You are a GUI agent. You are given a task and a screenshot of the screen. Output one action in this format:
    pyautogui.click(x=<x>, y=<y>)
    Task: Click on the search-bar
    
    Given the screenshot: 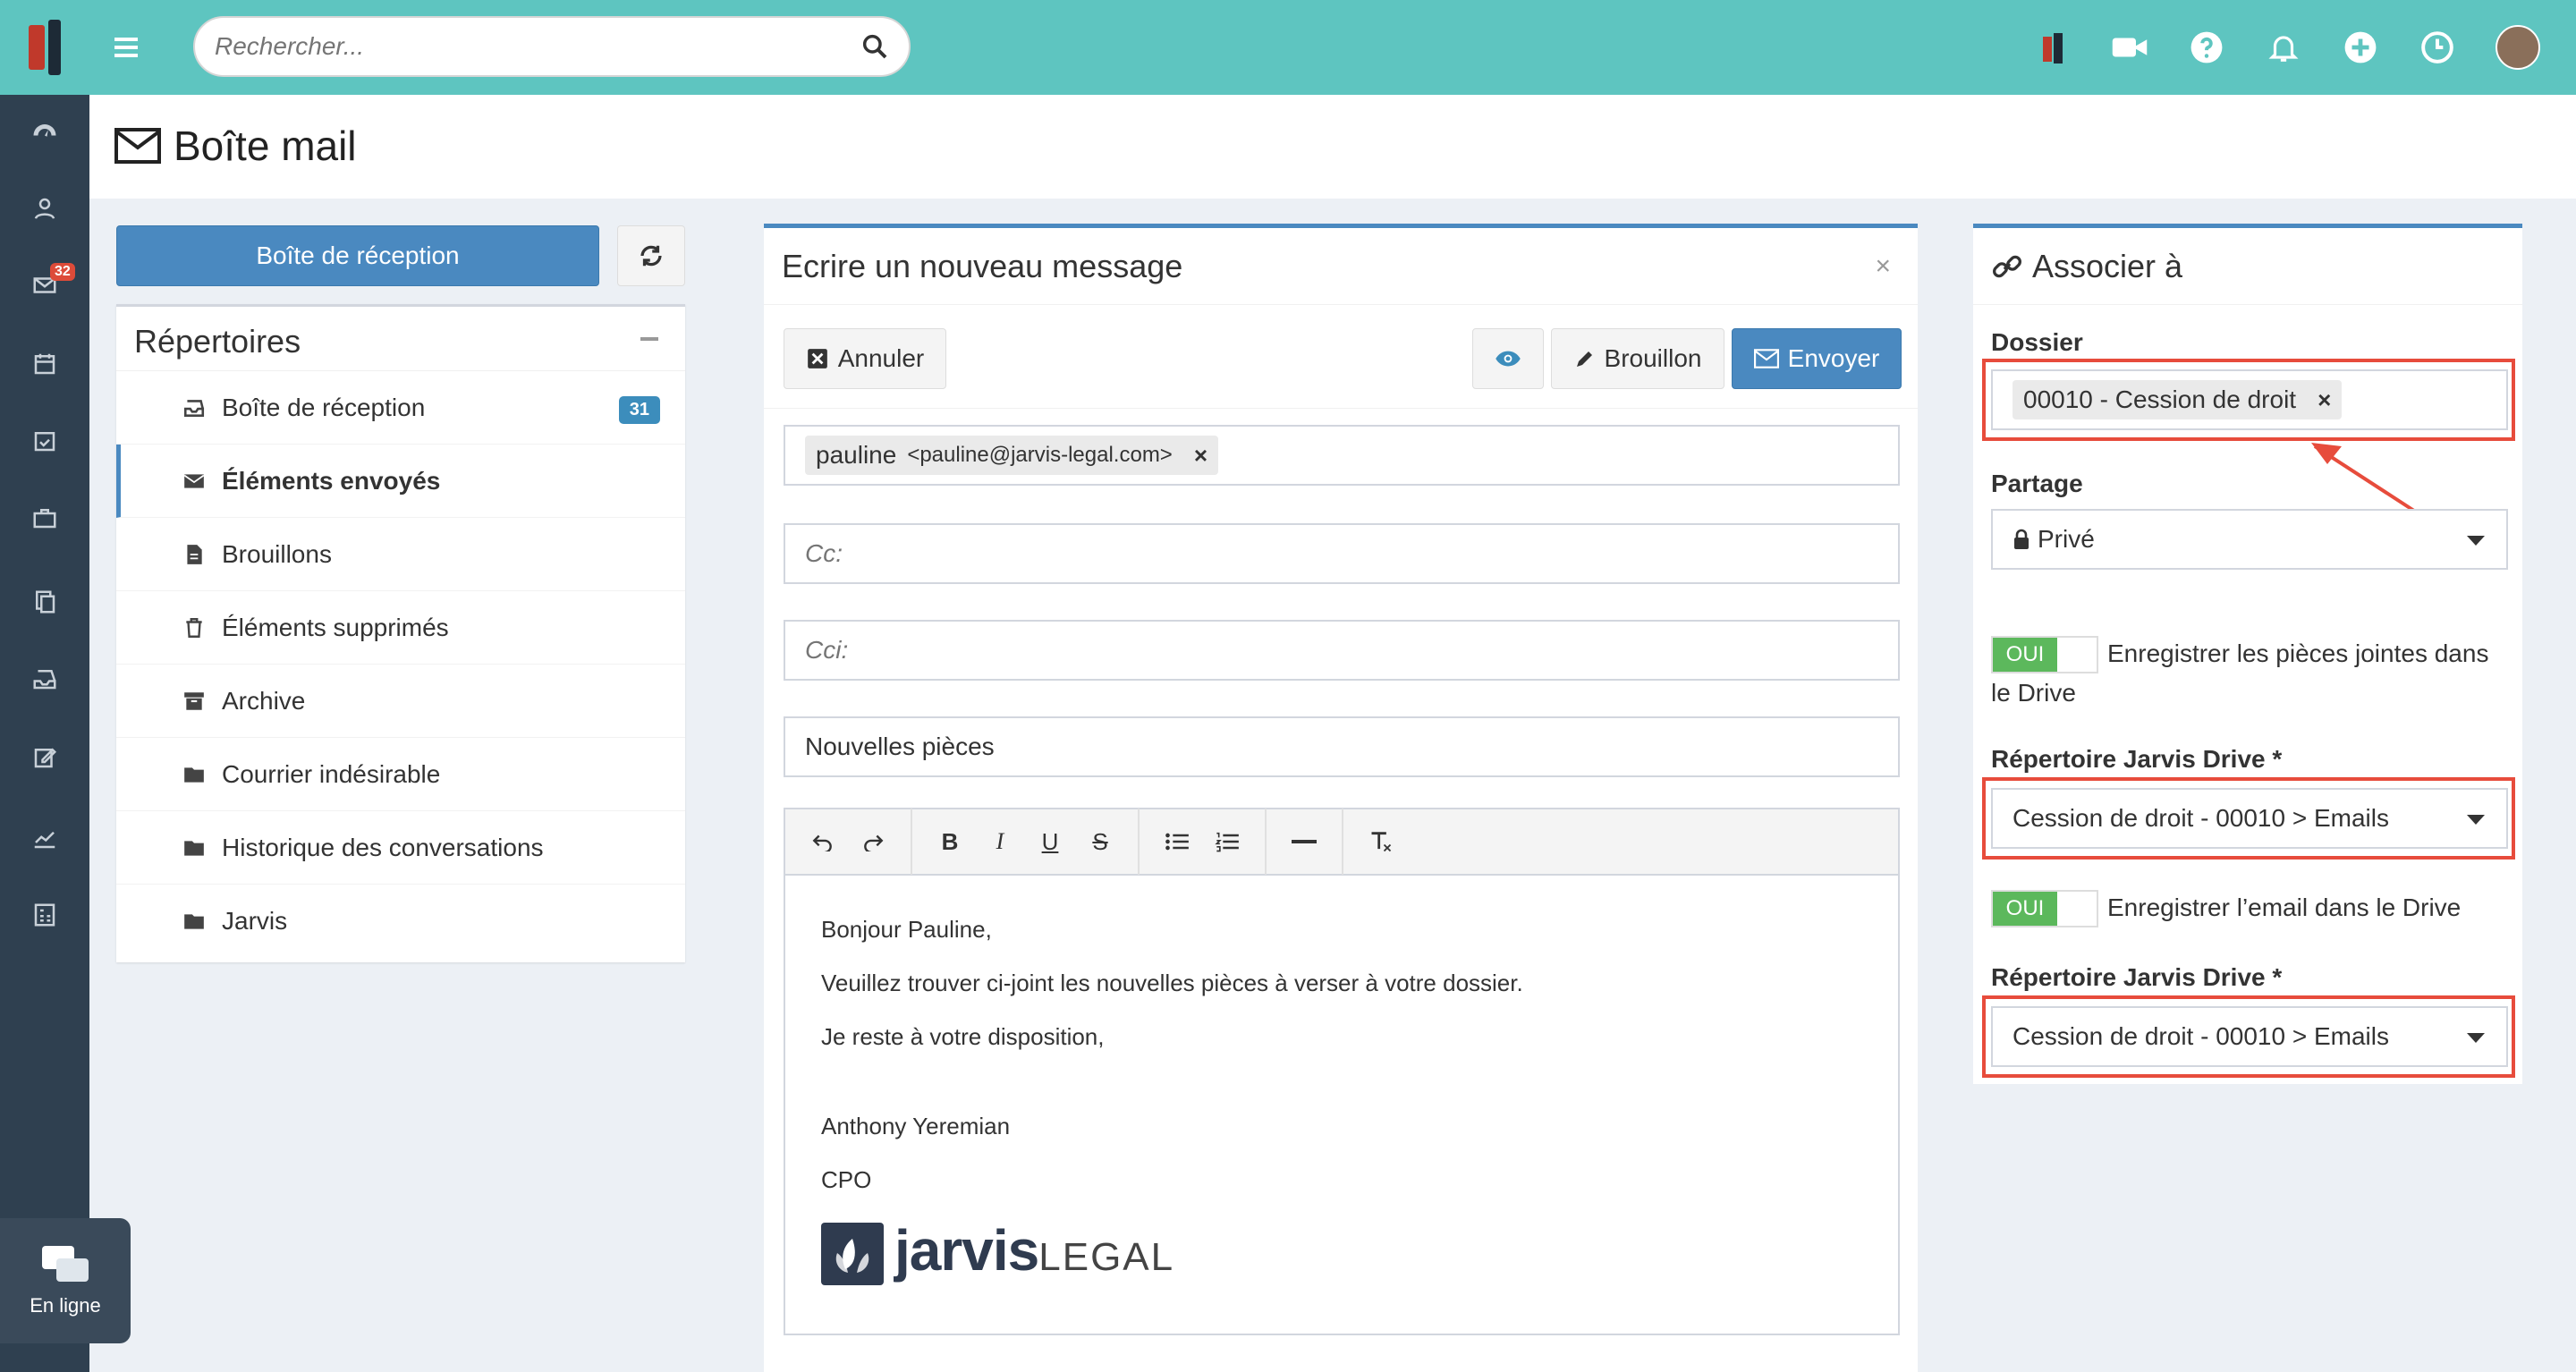 What is the action you would take?
    pyautogui.click(x=552, y=46)
    